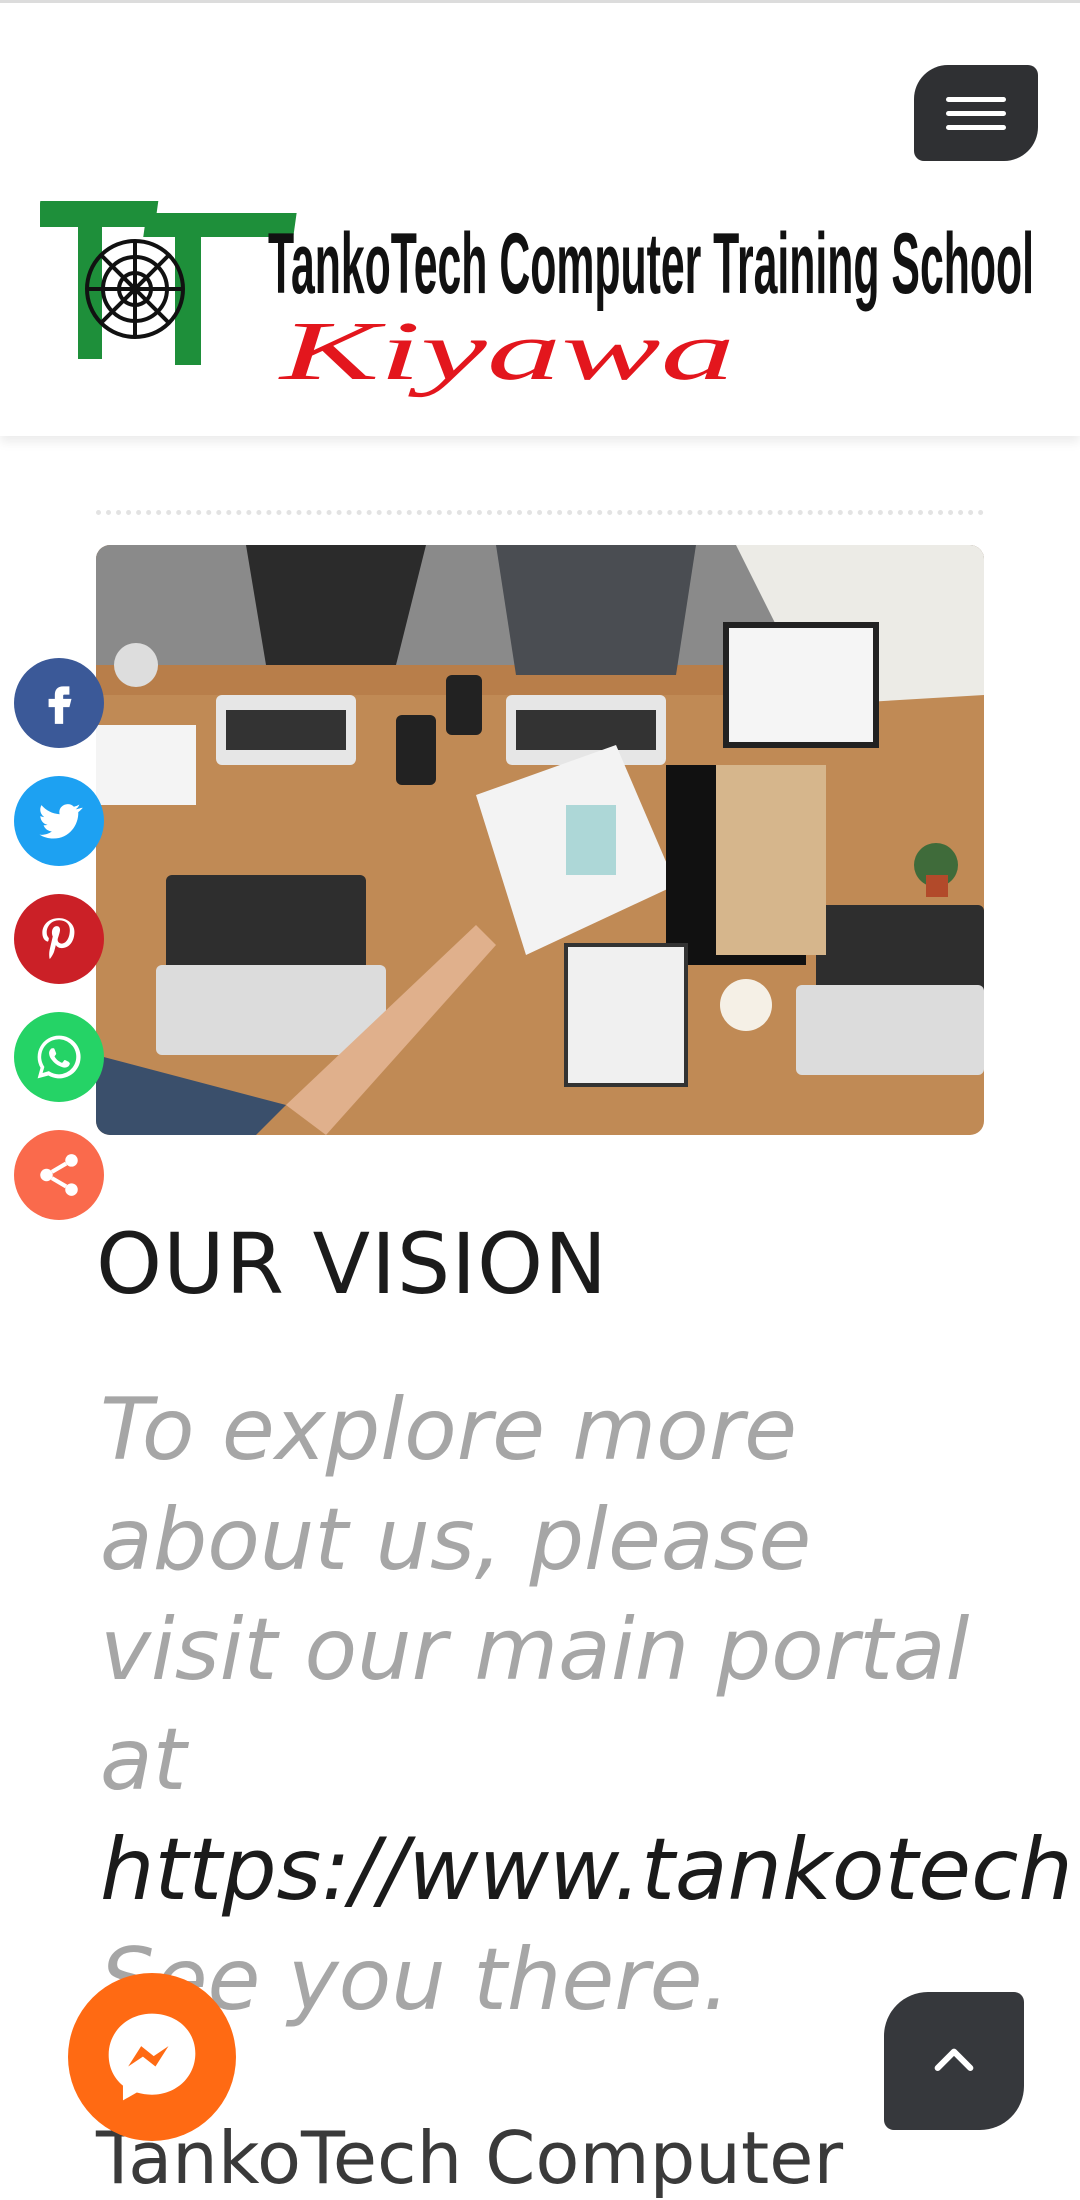 The height and width of the screenshot is (2200, 1080). What do you see at coordinates (590, 1870) in the screenshot?
I see `portal-link: https://www.tankotech` at bounding box center [590, 1870].